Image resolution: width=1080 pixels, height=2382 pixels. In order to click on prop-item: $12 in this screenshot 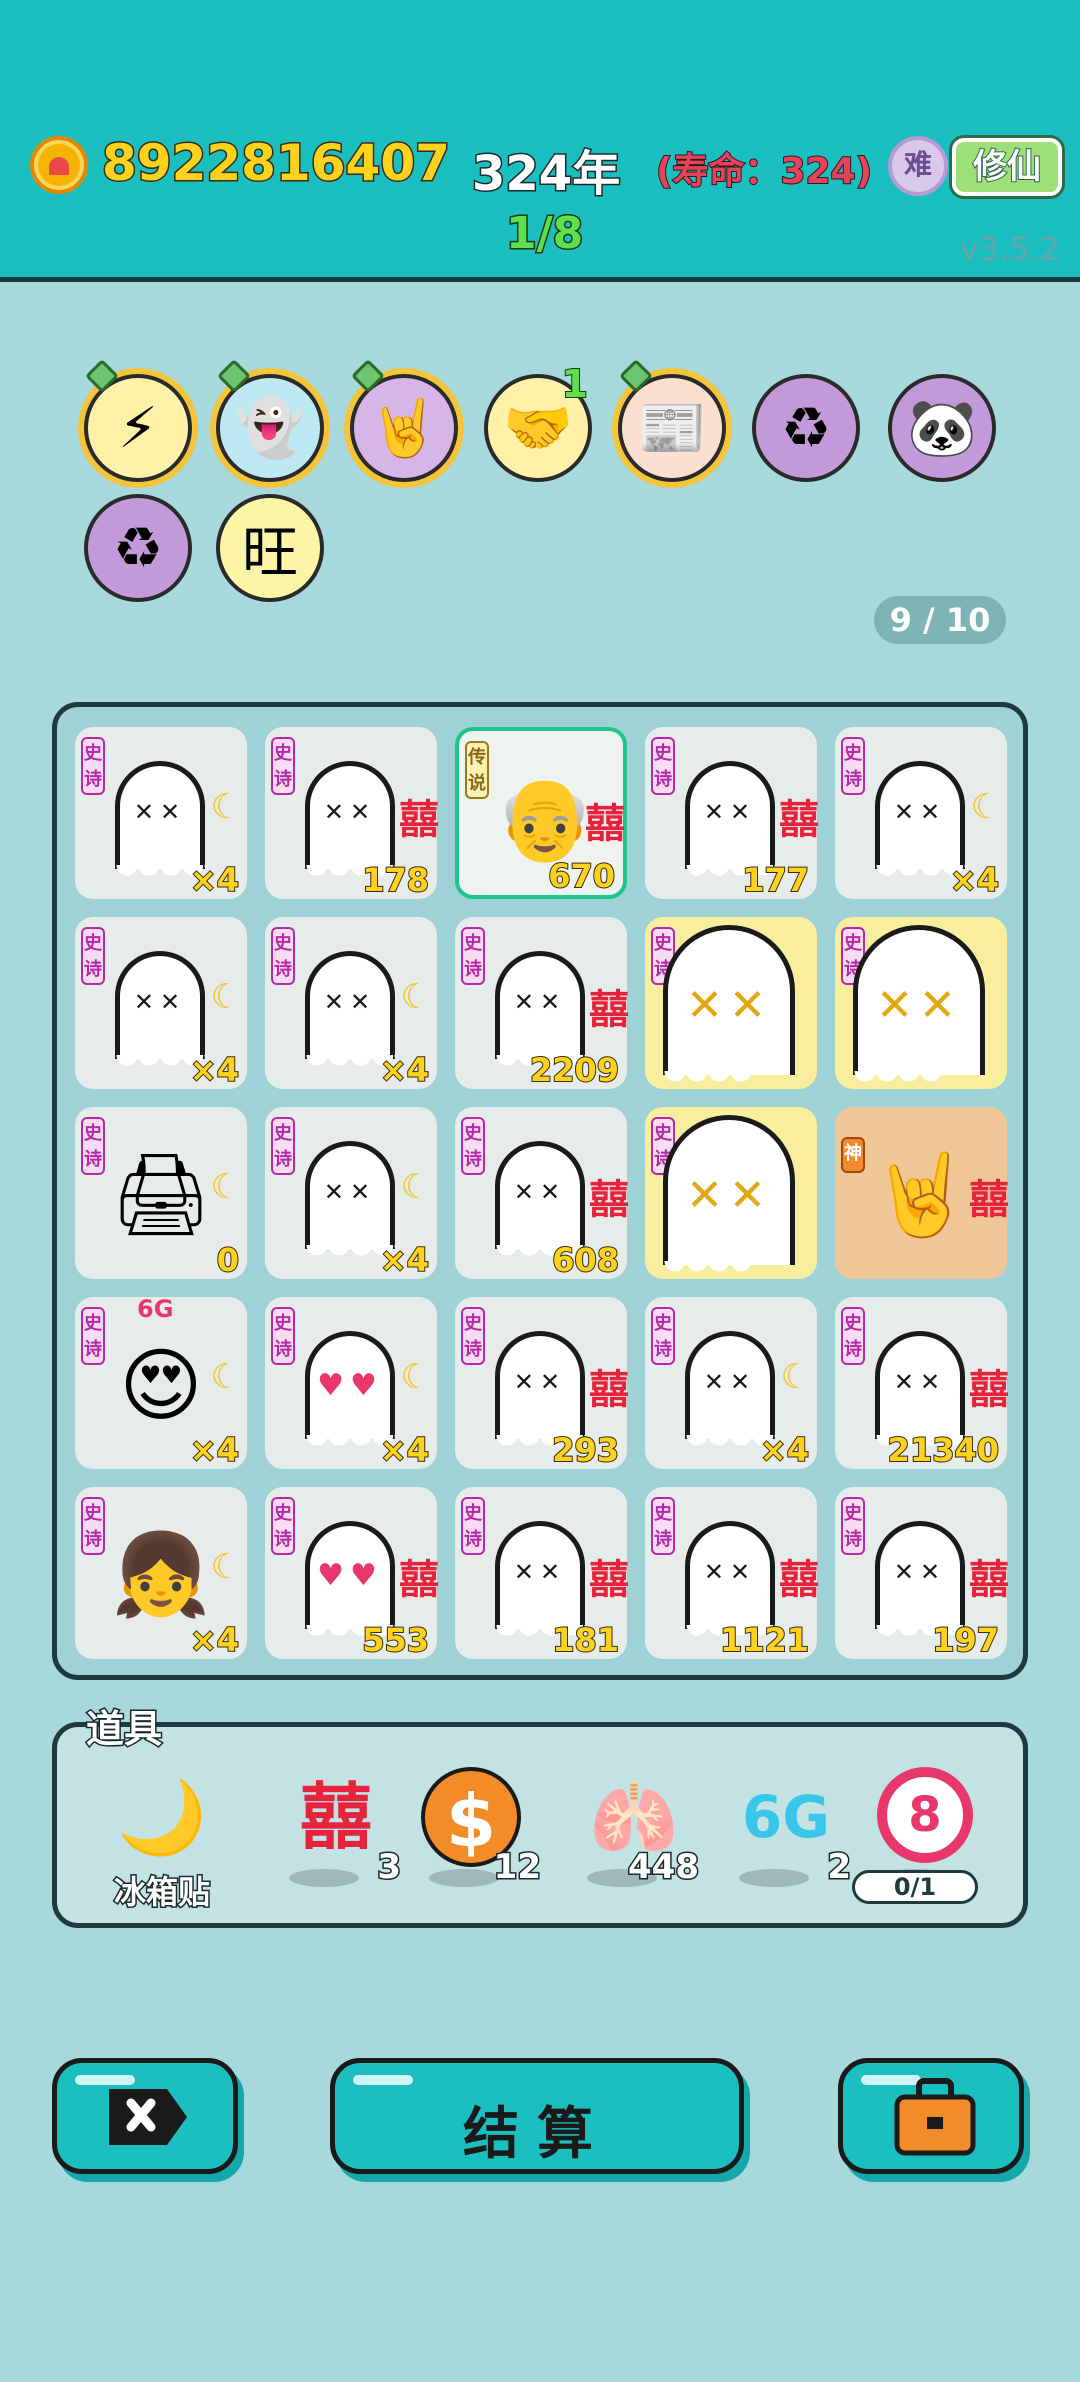, I will do `click(477, 1837)`.